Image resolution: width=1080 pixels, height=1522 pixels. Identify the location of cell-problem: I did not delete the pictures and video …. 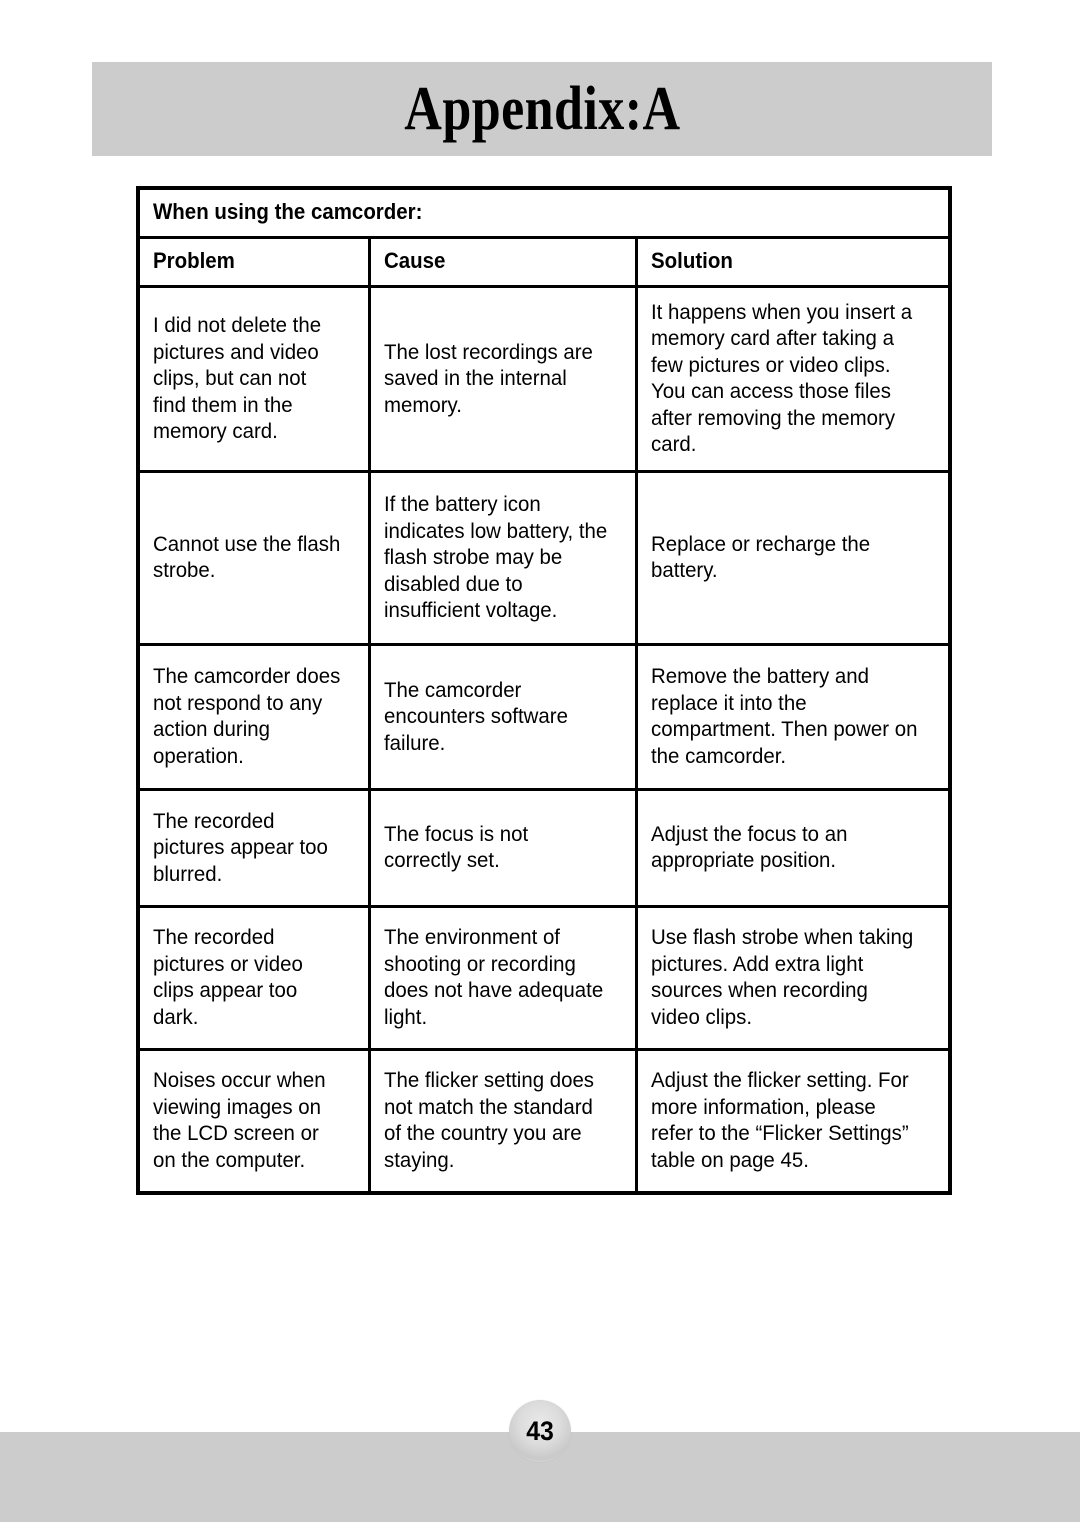
(253, 379).